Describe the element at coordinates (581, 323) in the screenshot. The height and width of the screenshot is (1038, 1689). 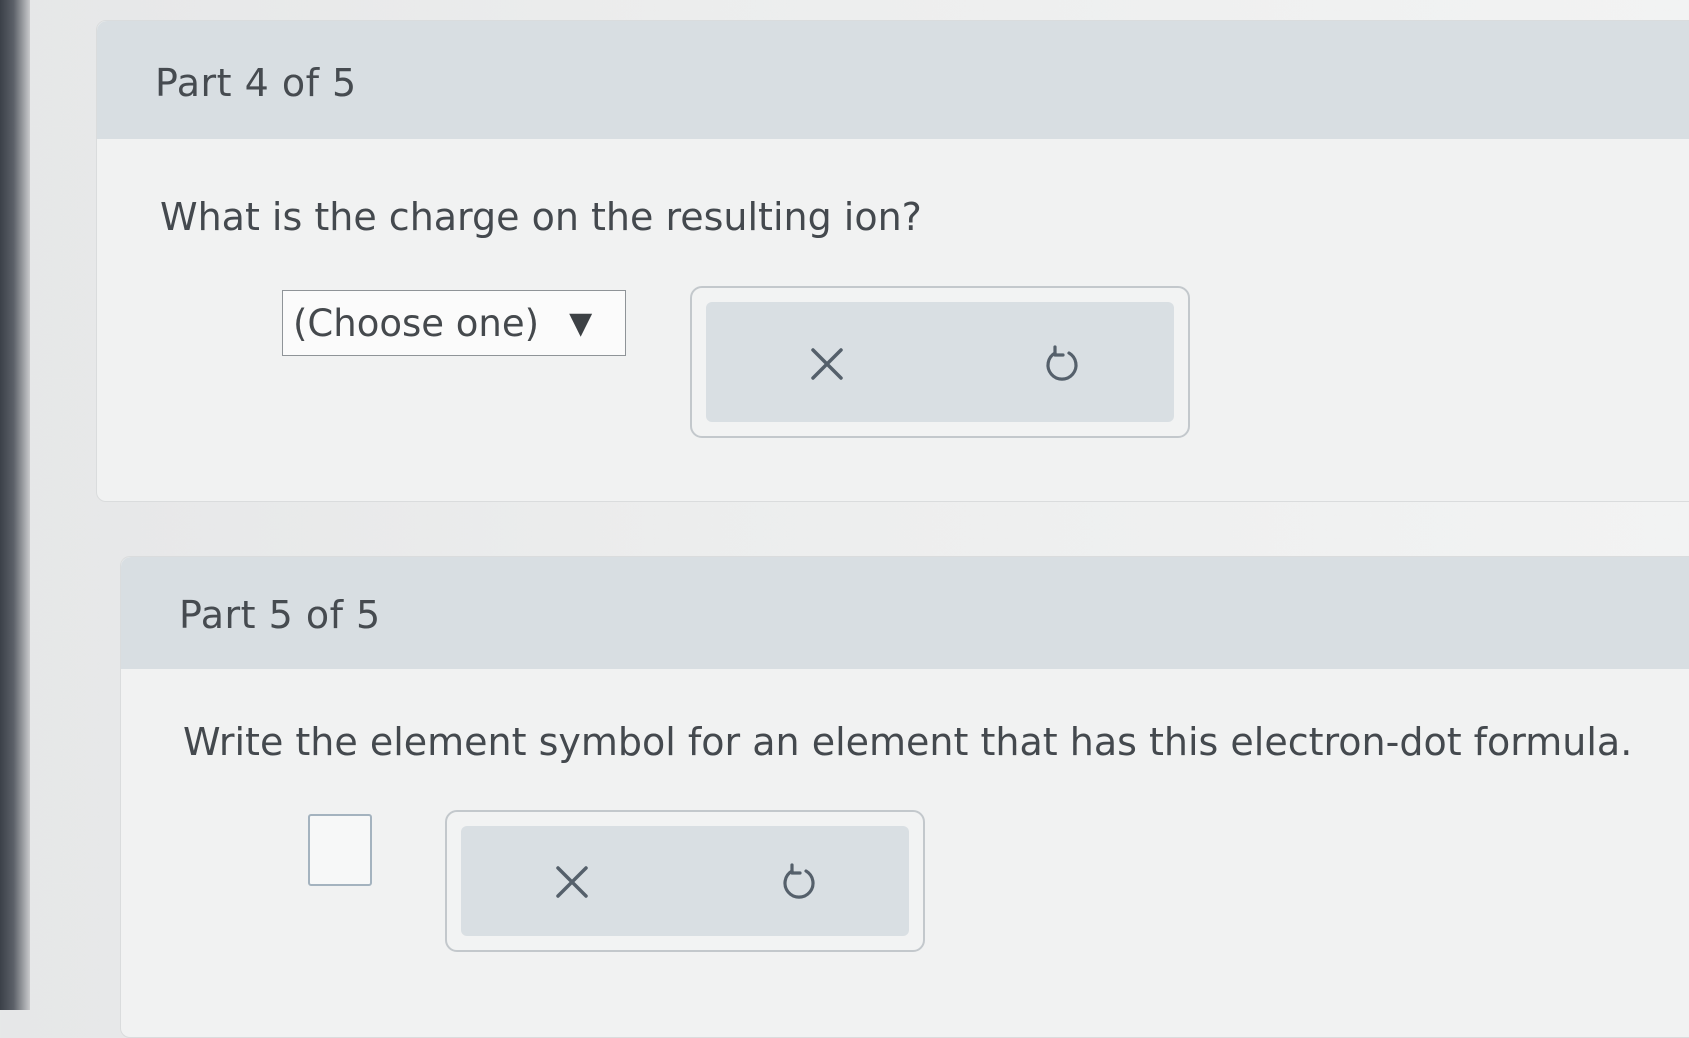
I see `dropdown-arrow-icon: ▼` at that location.